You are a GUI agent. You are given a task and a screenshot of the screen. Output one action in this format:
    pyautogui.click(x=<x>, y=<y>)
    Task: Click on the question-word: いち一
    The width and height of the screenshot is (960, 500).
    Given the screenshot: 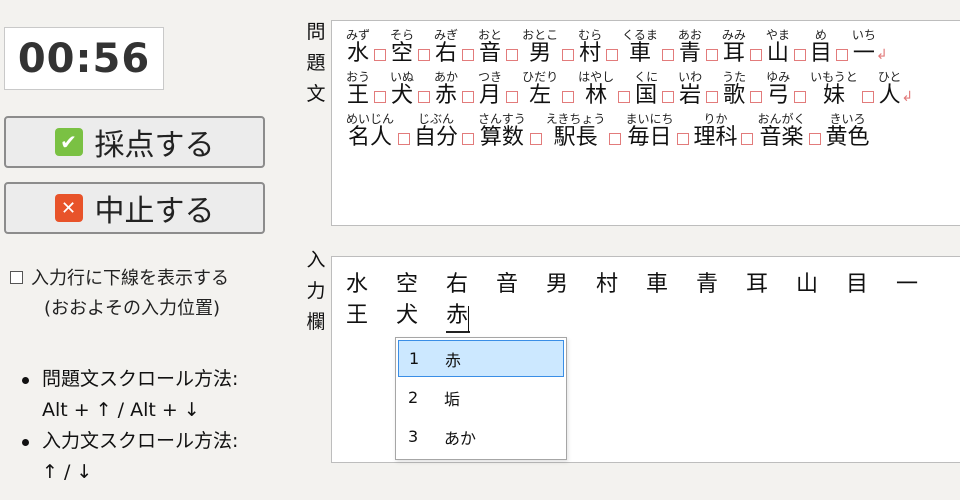 What is the action you would take?
    pyautogui.click(x=864, y=48)
    